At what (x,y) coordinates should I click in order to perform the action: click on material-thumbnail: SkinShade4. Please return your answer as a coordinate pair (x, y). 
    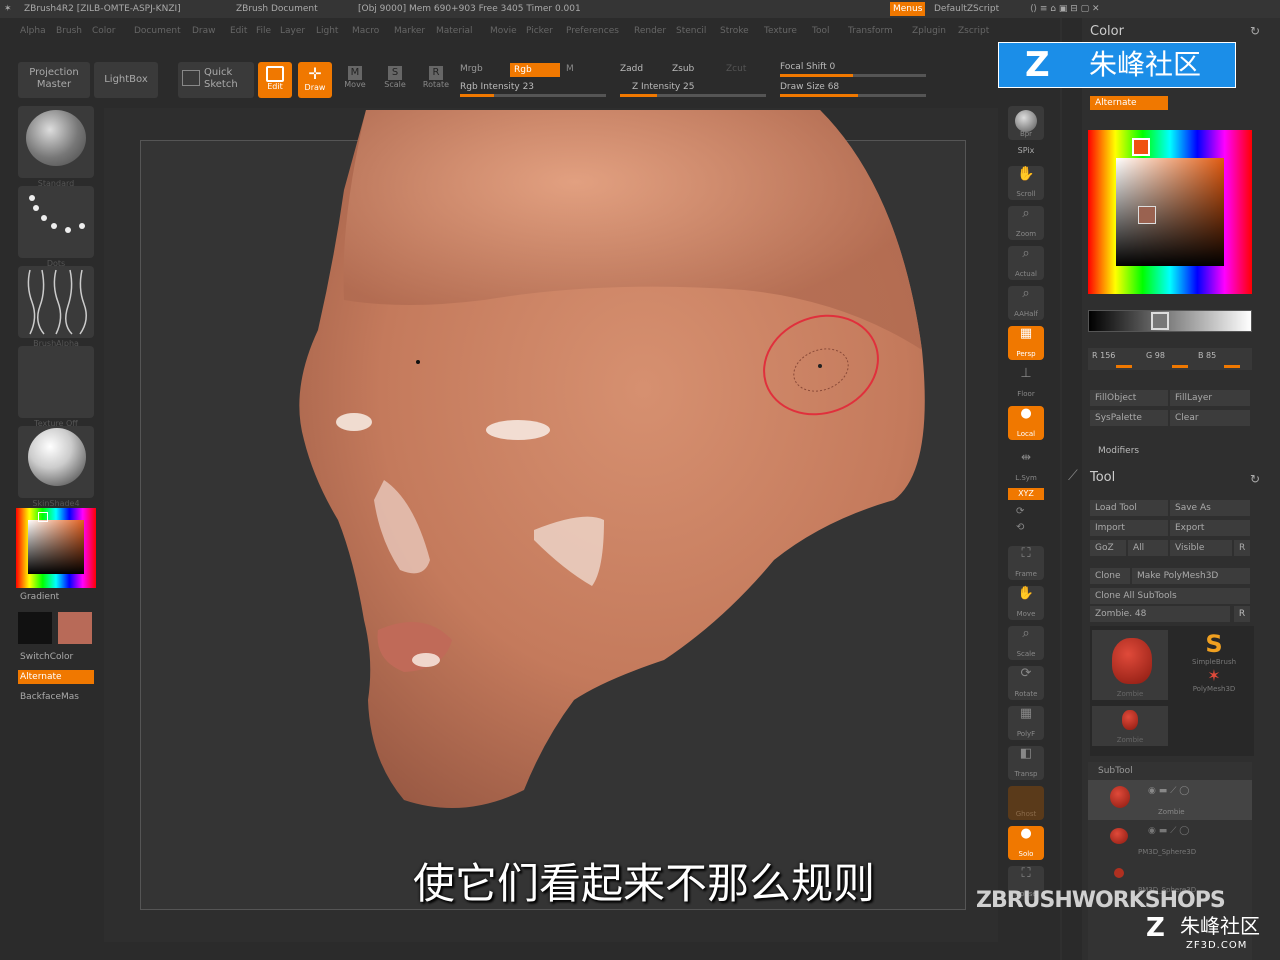
    Looking at the image, I should click on (56, 467).